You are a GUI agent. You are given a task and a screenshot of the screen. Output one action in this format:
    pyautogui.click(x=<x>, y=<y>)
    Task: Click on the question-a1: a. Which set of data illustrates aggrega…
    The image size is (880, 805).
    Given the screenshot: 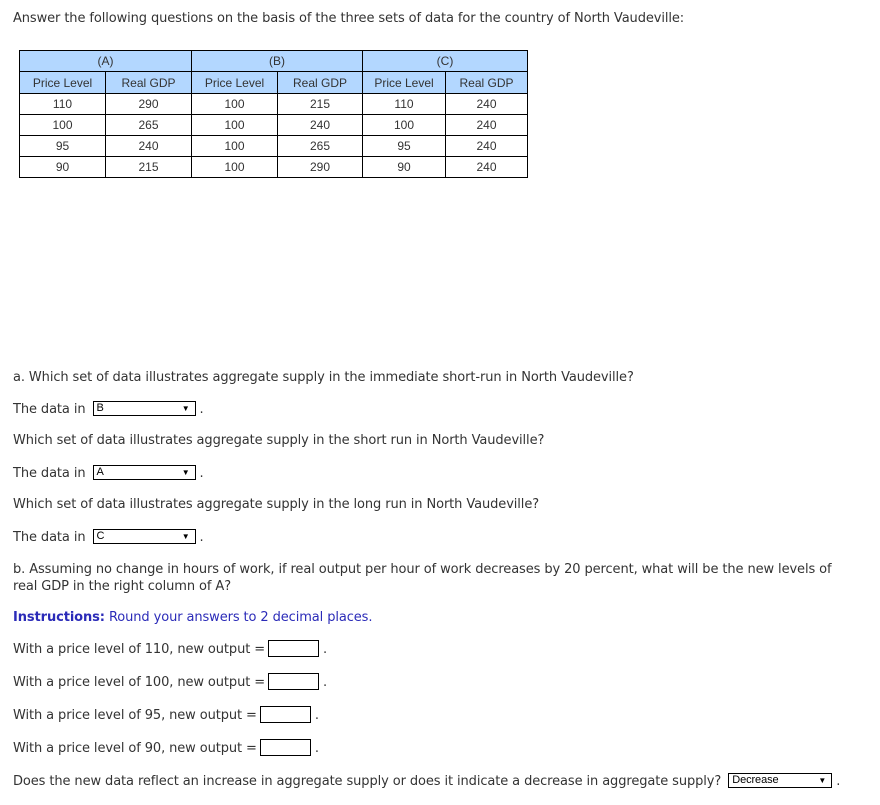 What is the action you would take?
    pyautogui.click(x=323, y=377)
    